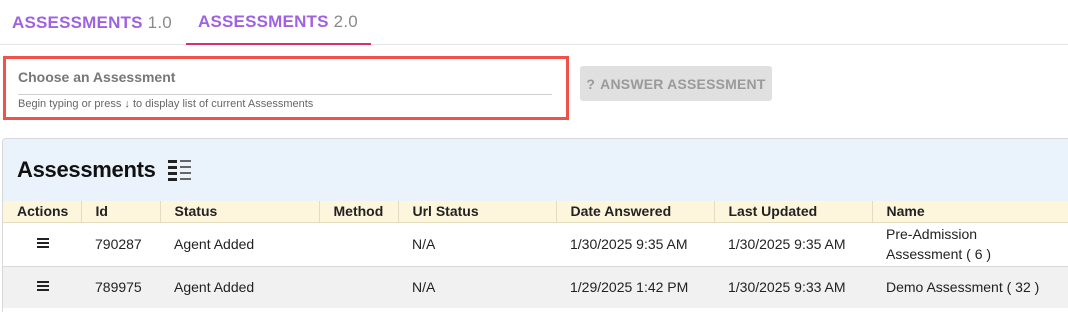 The height and width of the screenshot is (312, 1068). What do you see at coordinates (629, 287) in the screenshot?
I see `cell-date-answered: 1/29/2025 1:42 PM` at bounding box center [629, 287].